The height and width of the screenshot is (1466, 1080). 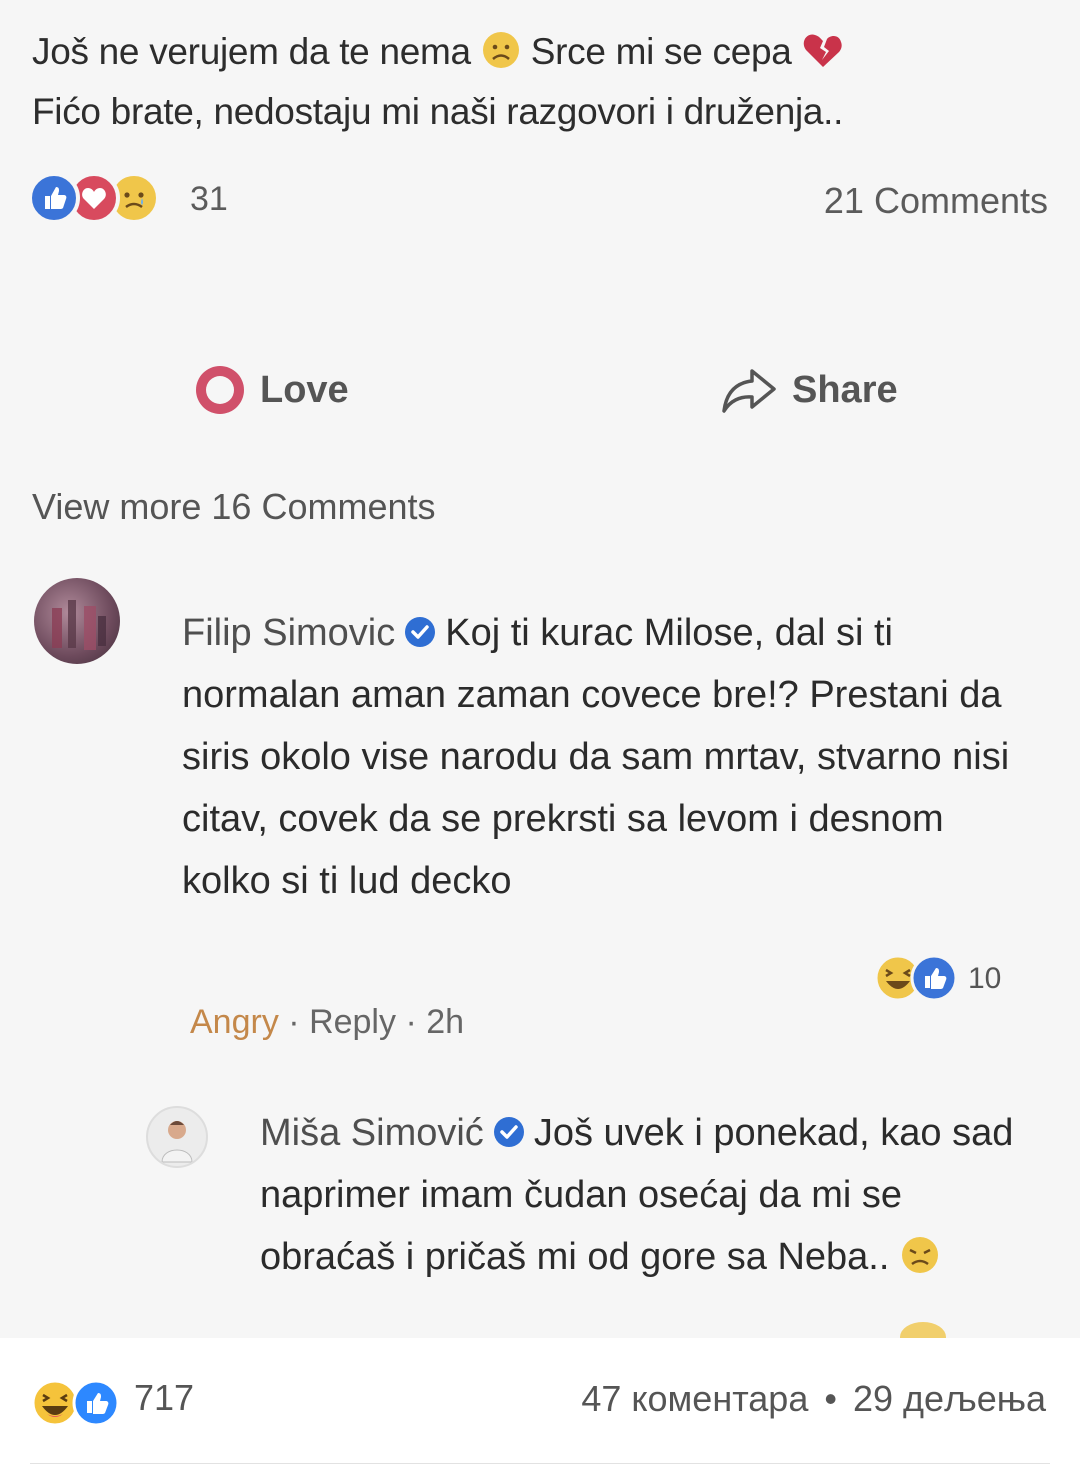 I want to click on like-reaction-icon, so click(x=54, y=198).